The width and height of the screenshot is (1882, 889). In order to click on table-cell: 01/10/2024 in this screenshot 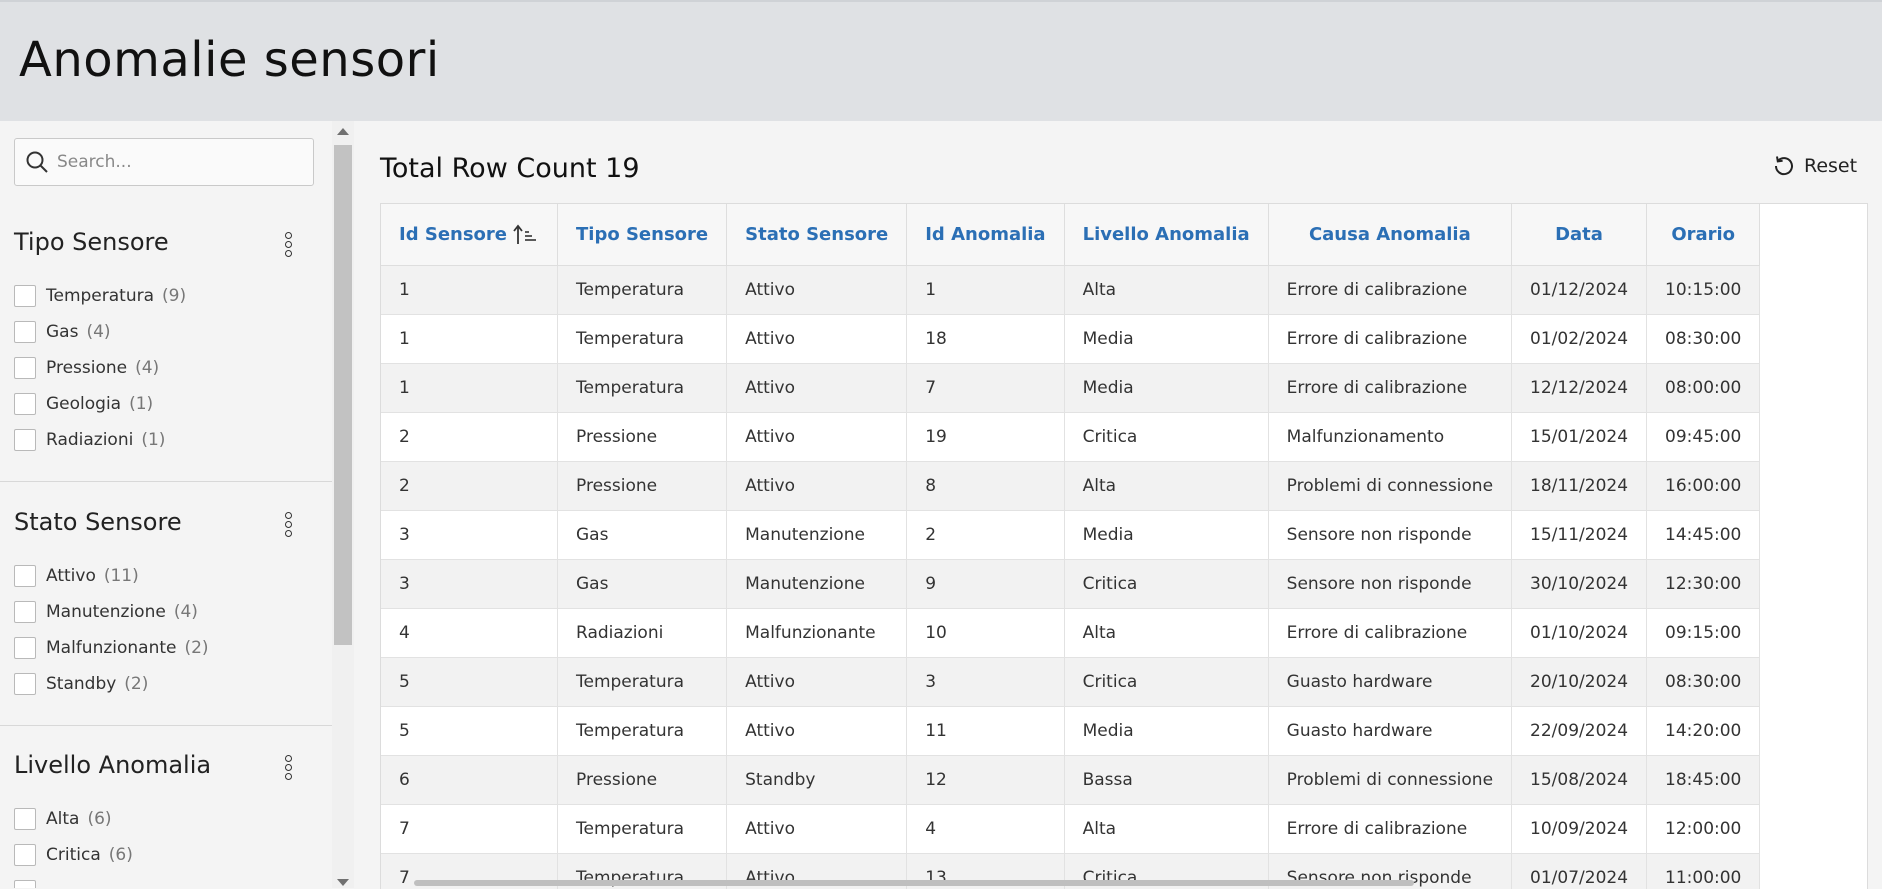, I will do `click(1579, 633)`.